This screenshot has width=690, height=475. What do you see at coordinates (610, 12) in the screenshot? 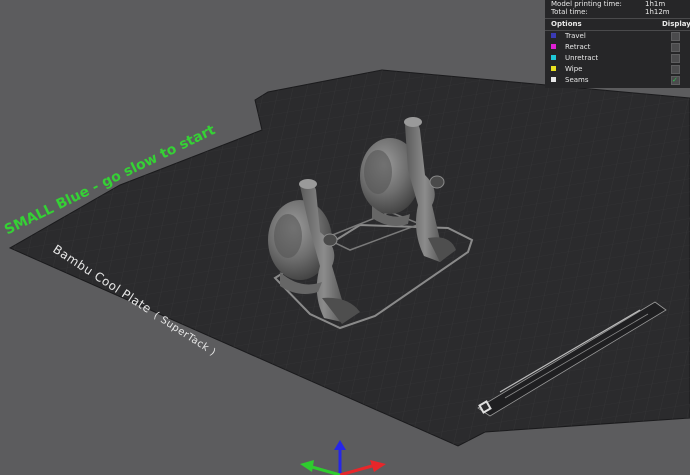
I see `total-time-row: Total time: 1h12m` at bounding box center [610, 12].